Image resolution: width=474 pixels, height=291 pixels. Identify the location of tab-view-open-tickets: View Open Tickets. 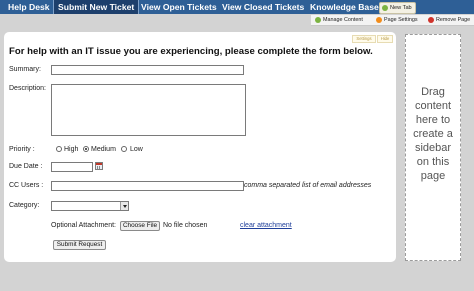
(179, 7).